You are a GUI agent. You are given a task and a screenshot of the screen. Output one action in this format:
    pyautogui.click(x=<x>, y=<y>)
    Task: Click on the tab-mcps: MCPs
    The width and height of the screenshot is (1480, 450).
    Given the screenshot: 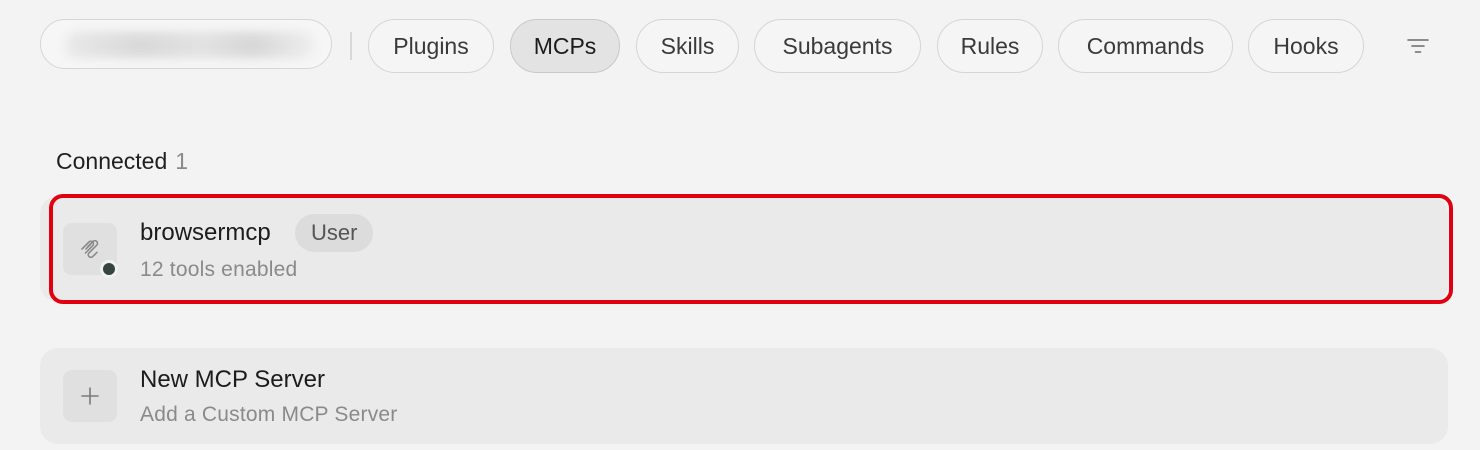 What is the action you would take?
    pyautogui.click(x=565, y=46)
    